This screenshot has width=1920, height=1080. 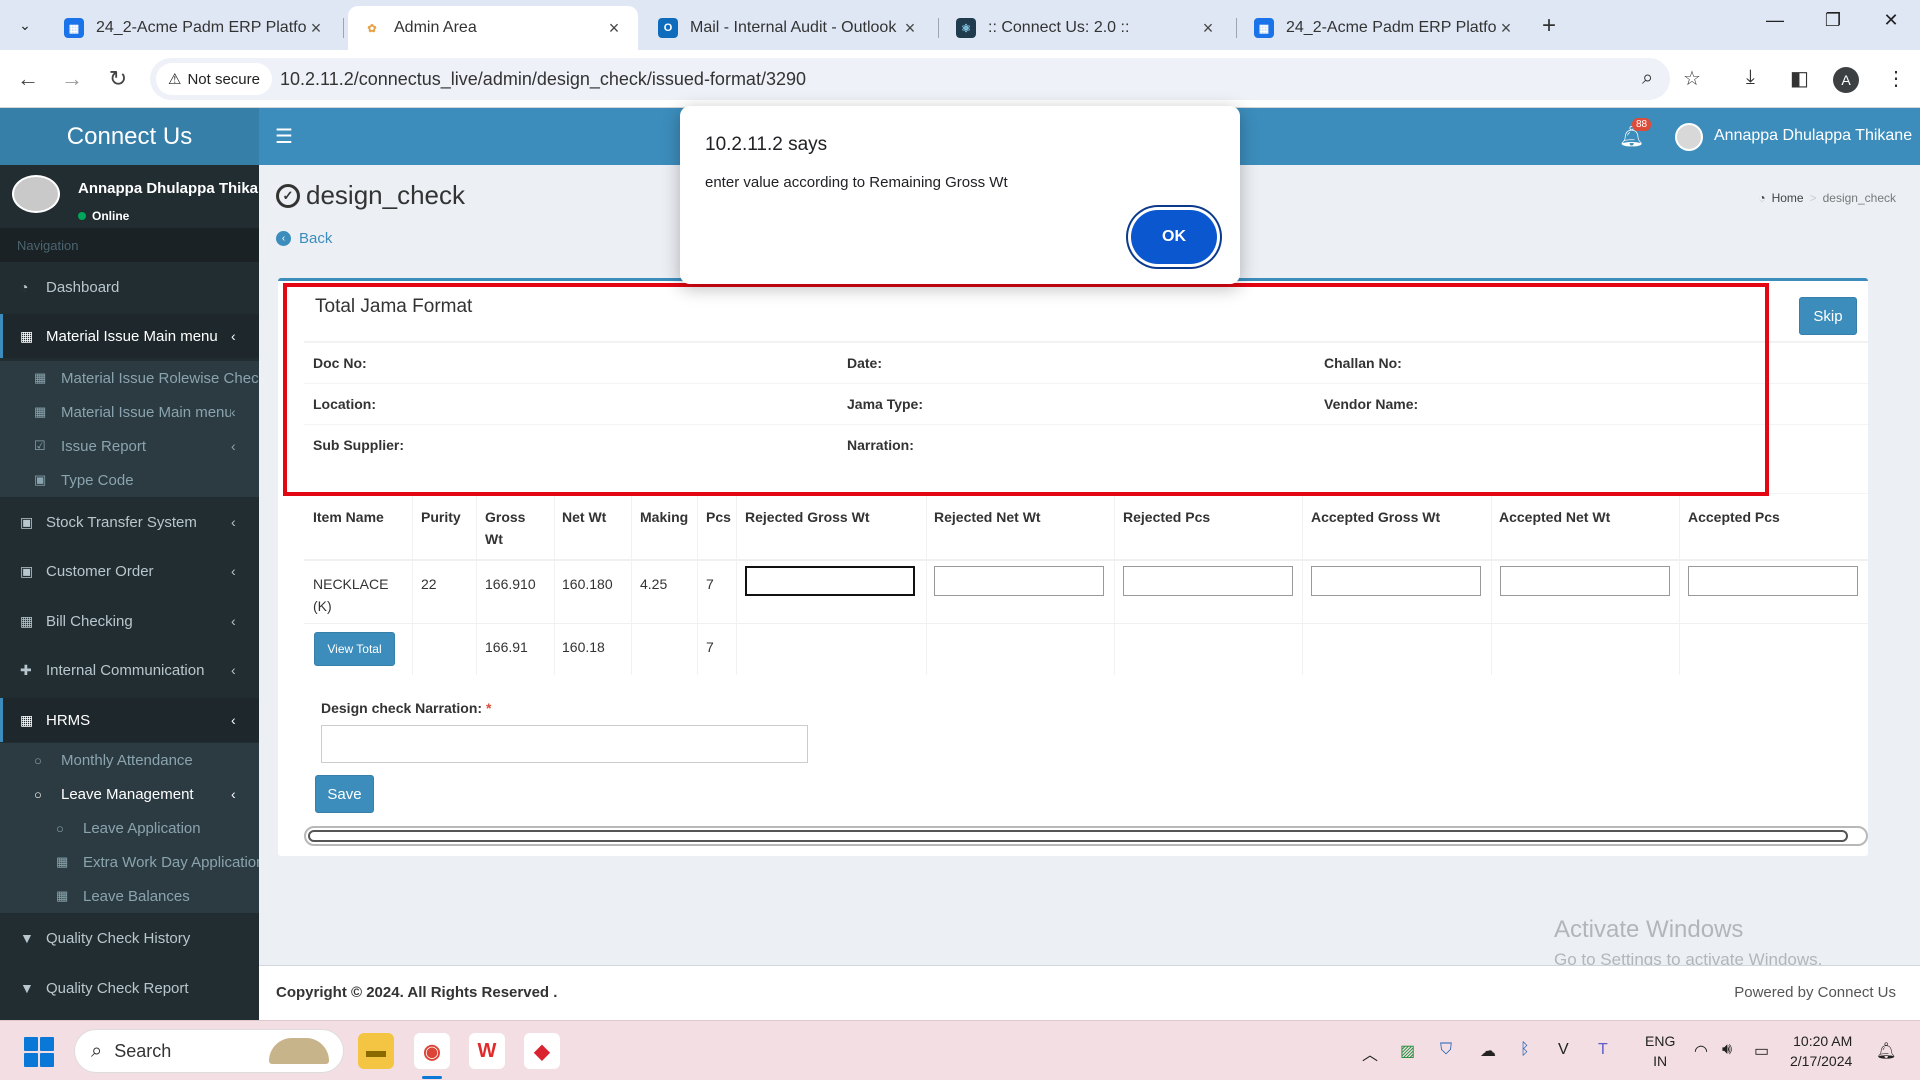 What do you see at coordinates (40, 445) in the screenshot?
I see `checkbox-icon: ☑` at bounding box center [40, 445].